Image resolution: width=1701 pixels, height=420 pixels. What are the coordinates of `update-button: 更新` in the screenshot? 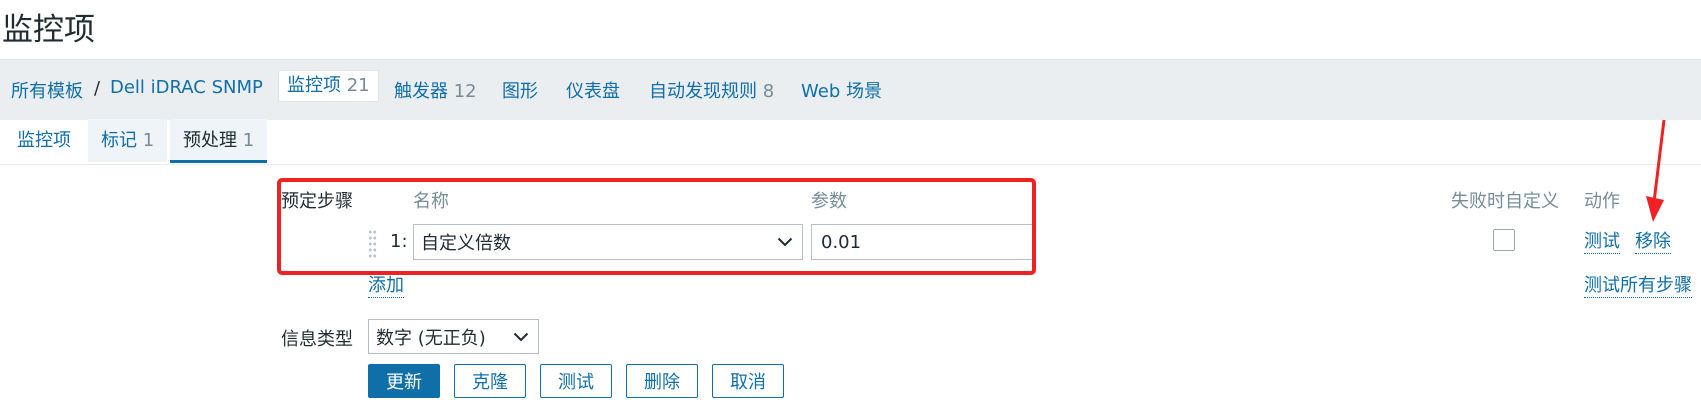 It's located at (404, 381).